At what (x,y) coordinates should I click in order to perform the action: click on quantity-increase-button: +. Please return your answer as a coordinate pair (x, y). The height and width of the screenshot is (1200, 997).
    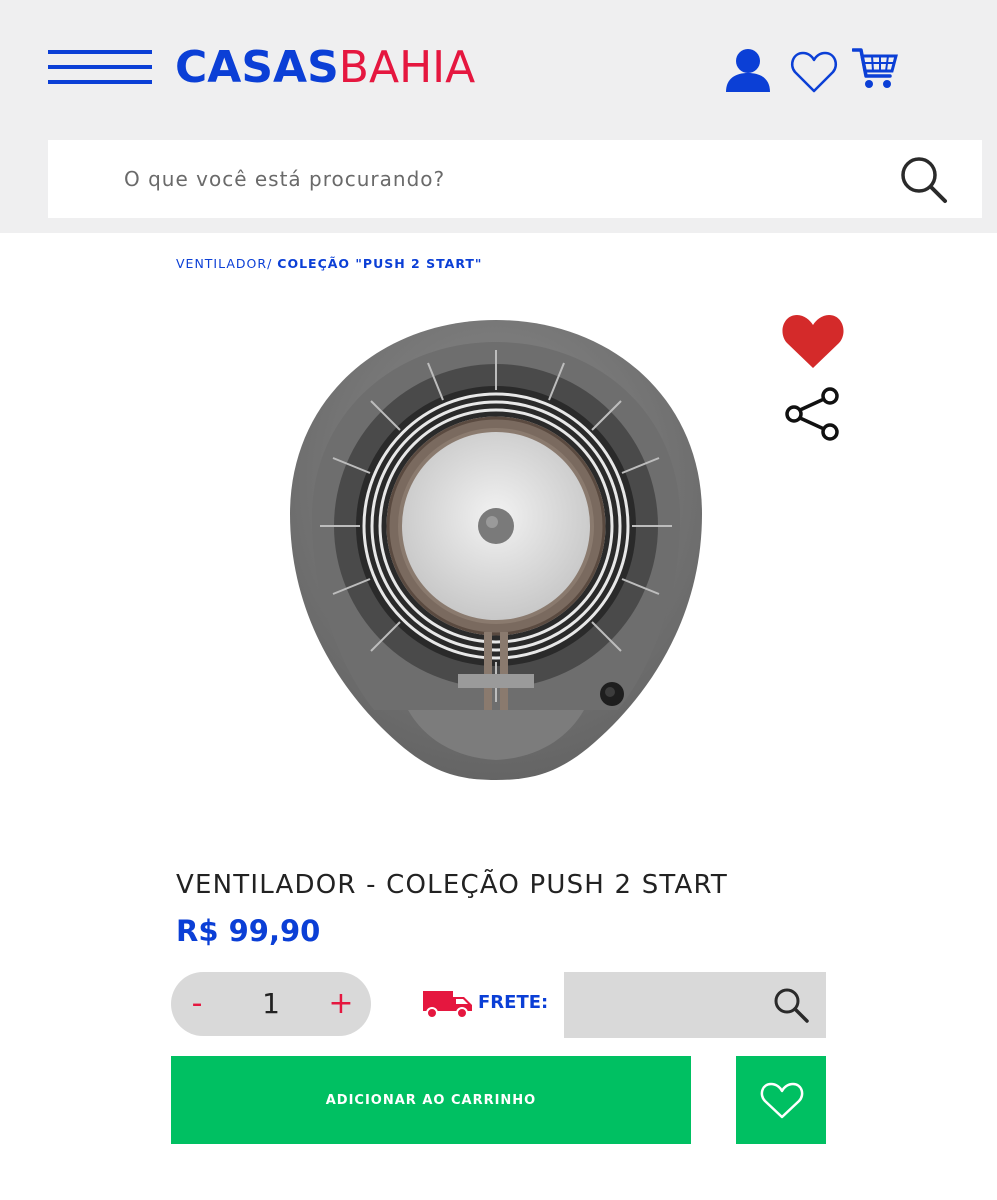
    Looking at the image, I should click on (341, 1004).